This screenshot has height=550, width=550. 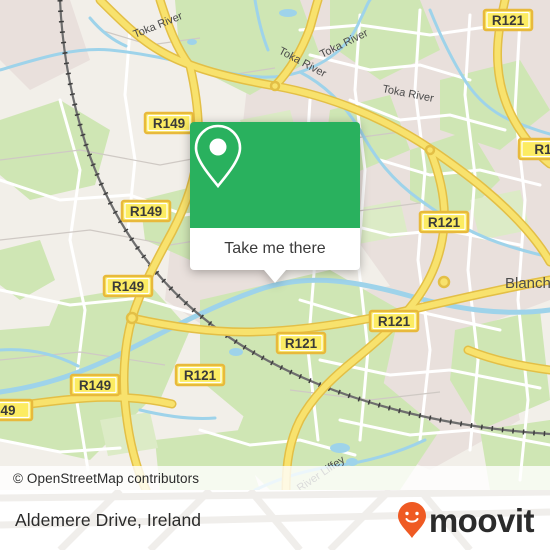 I want to click on take-me-there-button: Take me there, so click(x=275, y=249).